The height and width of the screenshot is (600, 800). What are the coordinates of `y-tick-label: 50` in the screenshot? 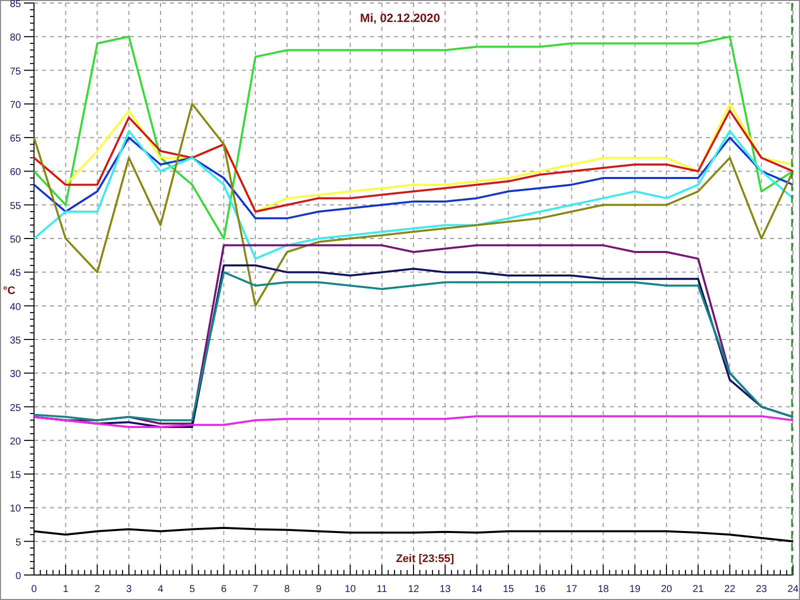 It's located at (15, 240).